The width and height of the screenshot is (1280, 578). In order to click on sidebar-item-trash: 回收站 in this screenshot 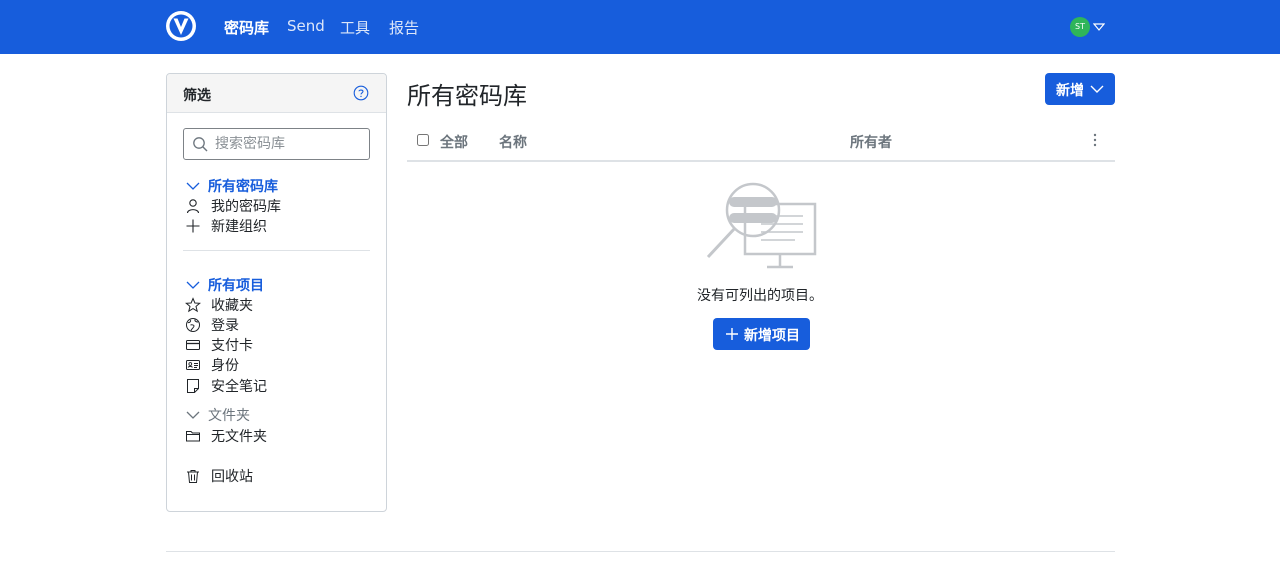, I will do `click(219, 476)`.